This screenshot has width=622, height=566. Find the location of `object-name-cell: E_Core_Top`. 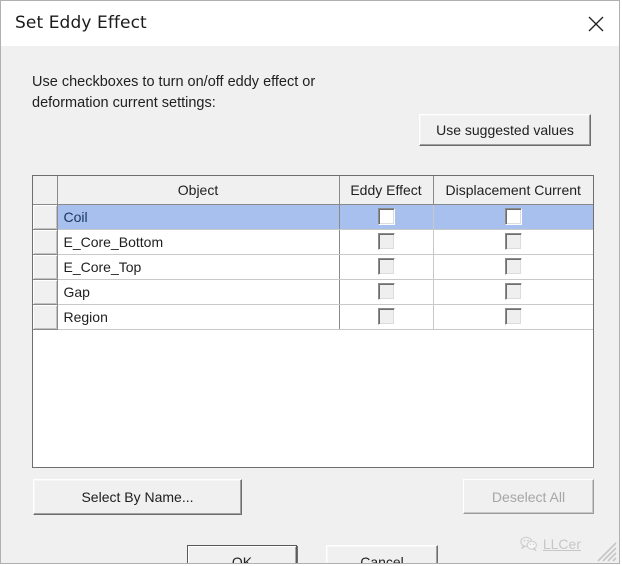

object-name-cell: E_Core_Top is located at coordinates (198, 267).